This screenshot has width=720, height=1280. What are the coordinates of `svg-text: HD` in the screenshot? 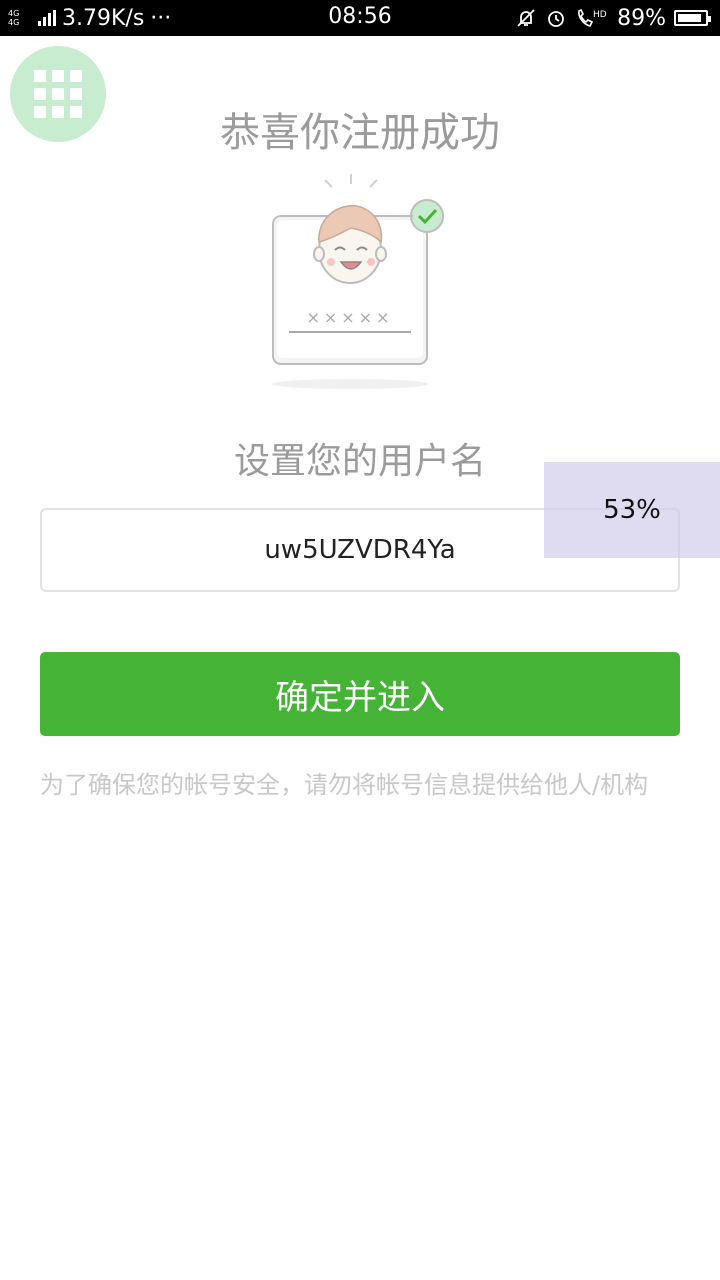 It's located at (600, 15).